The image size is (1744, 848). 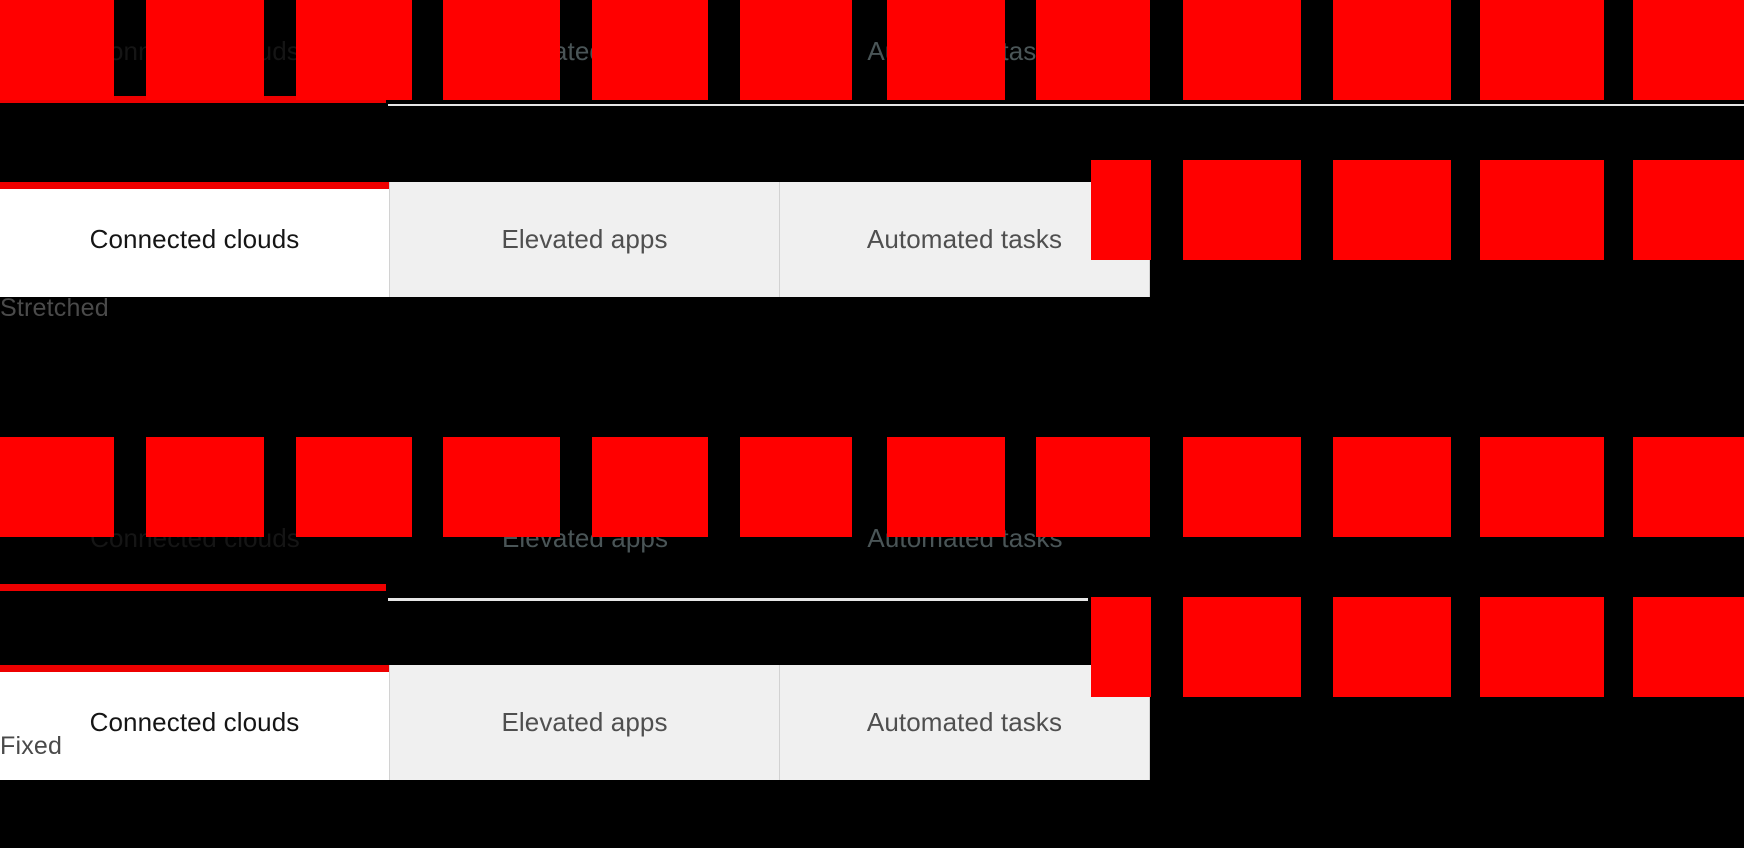 What do you see at coordinates (1066, 105) in the screenshot?
I see `tabbar-underline-stretched-ghost` at bounding box center [1066, 105].